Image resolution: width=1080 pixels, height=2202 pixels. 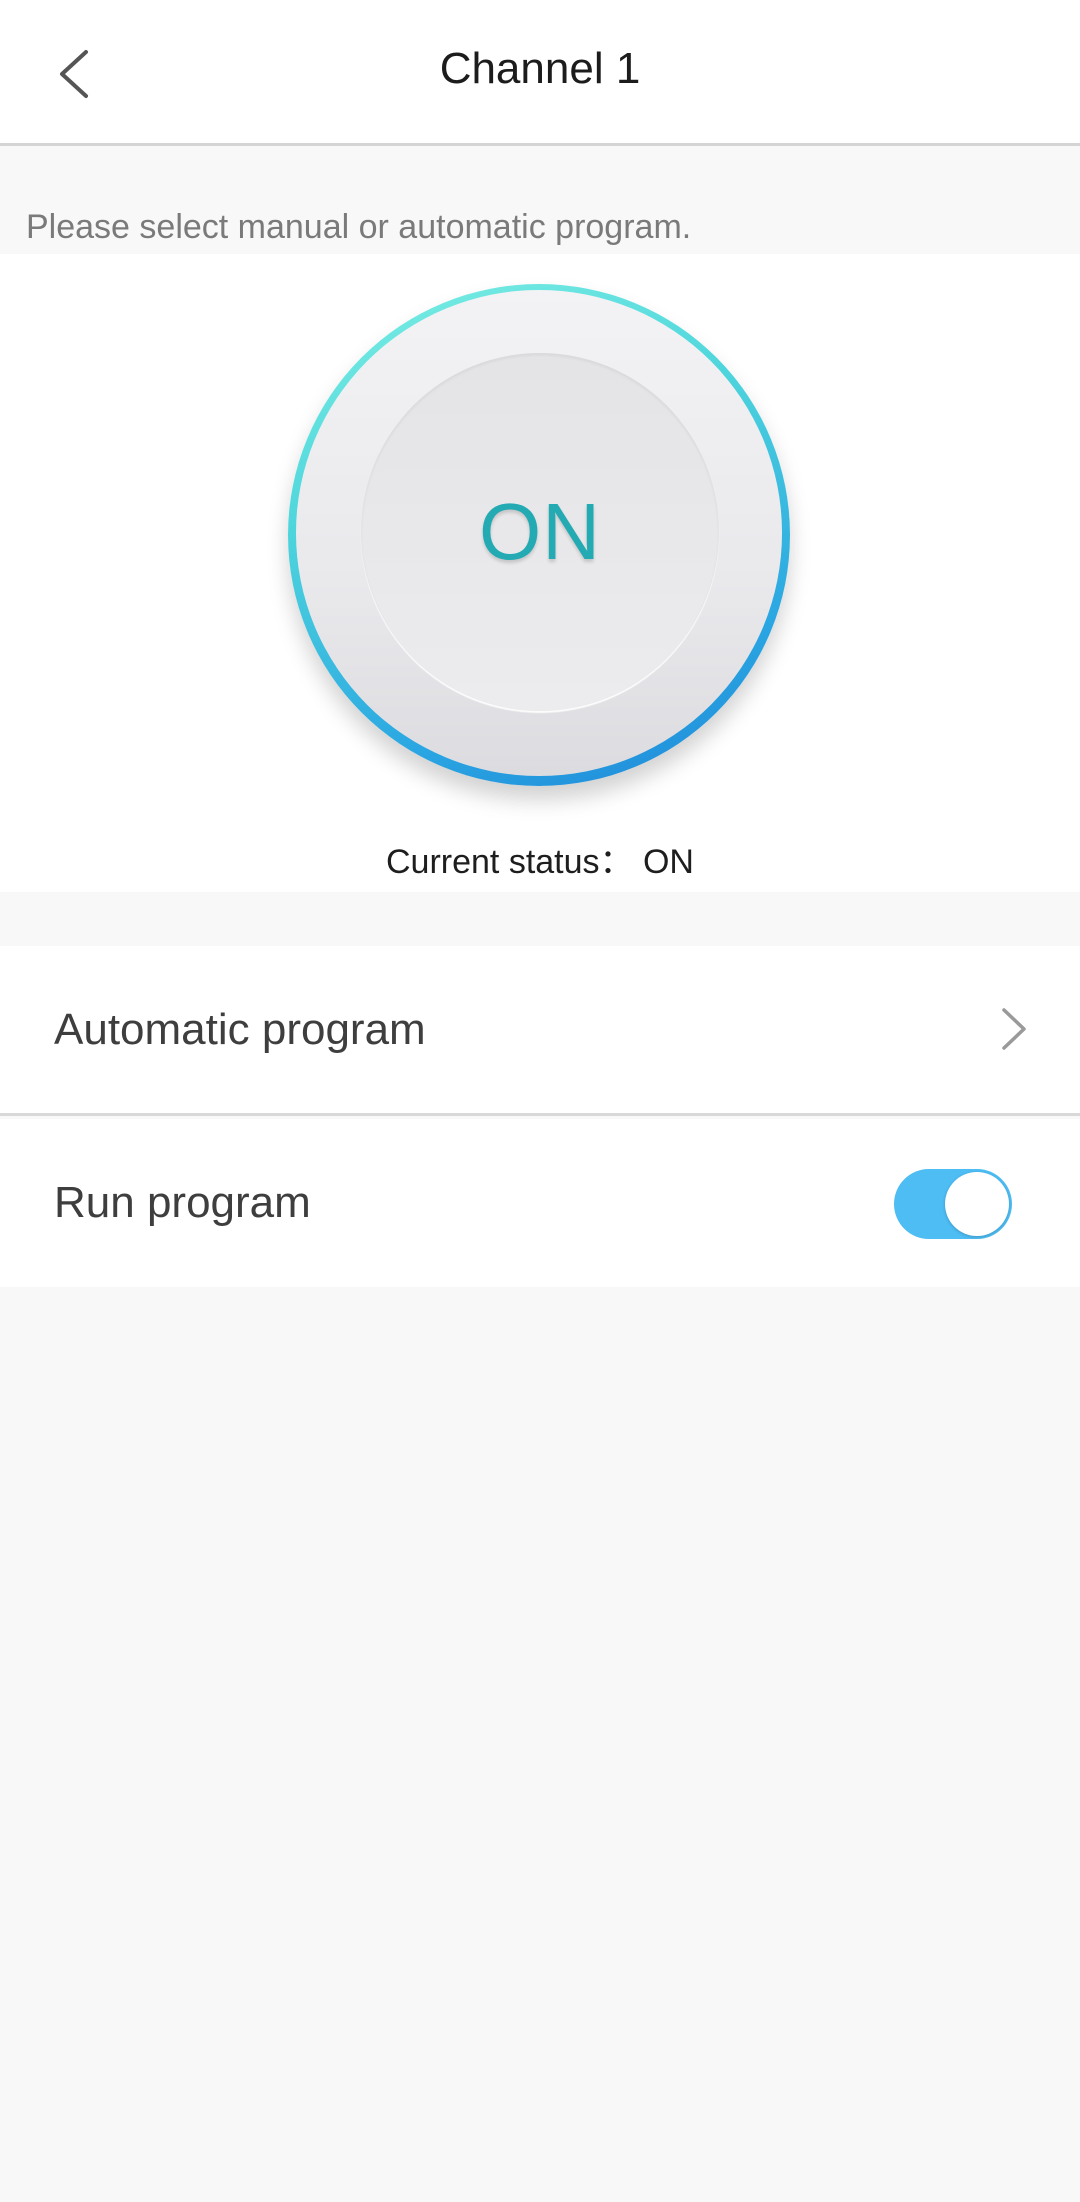 I want to click on power-dial-button: ON, so click(x=539, y=535).